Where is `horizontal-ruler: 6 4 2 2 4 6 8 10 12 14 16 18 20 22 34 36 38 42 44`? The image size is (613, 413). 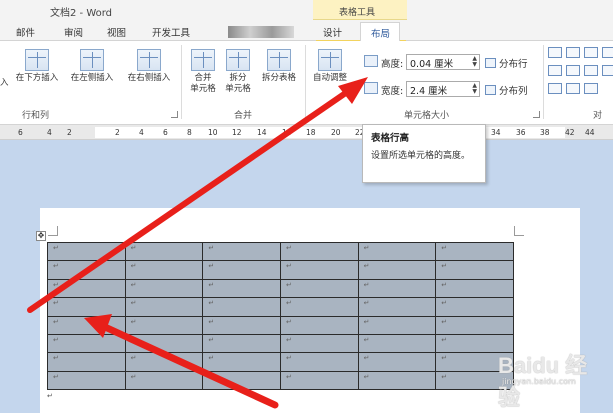
horizontal-ruler: 6 4 2 2 4 6 8 10 12 14 16 18 20 22 34 36 38 42 44 is located at coordinates (306, 132).